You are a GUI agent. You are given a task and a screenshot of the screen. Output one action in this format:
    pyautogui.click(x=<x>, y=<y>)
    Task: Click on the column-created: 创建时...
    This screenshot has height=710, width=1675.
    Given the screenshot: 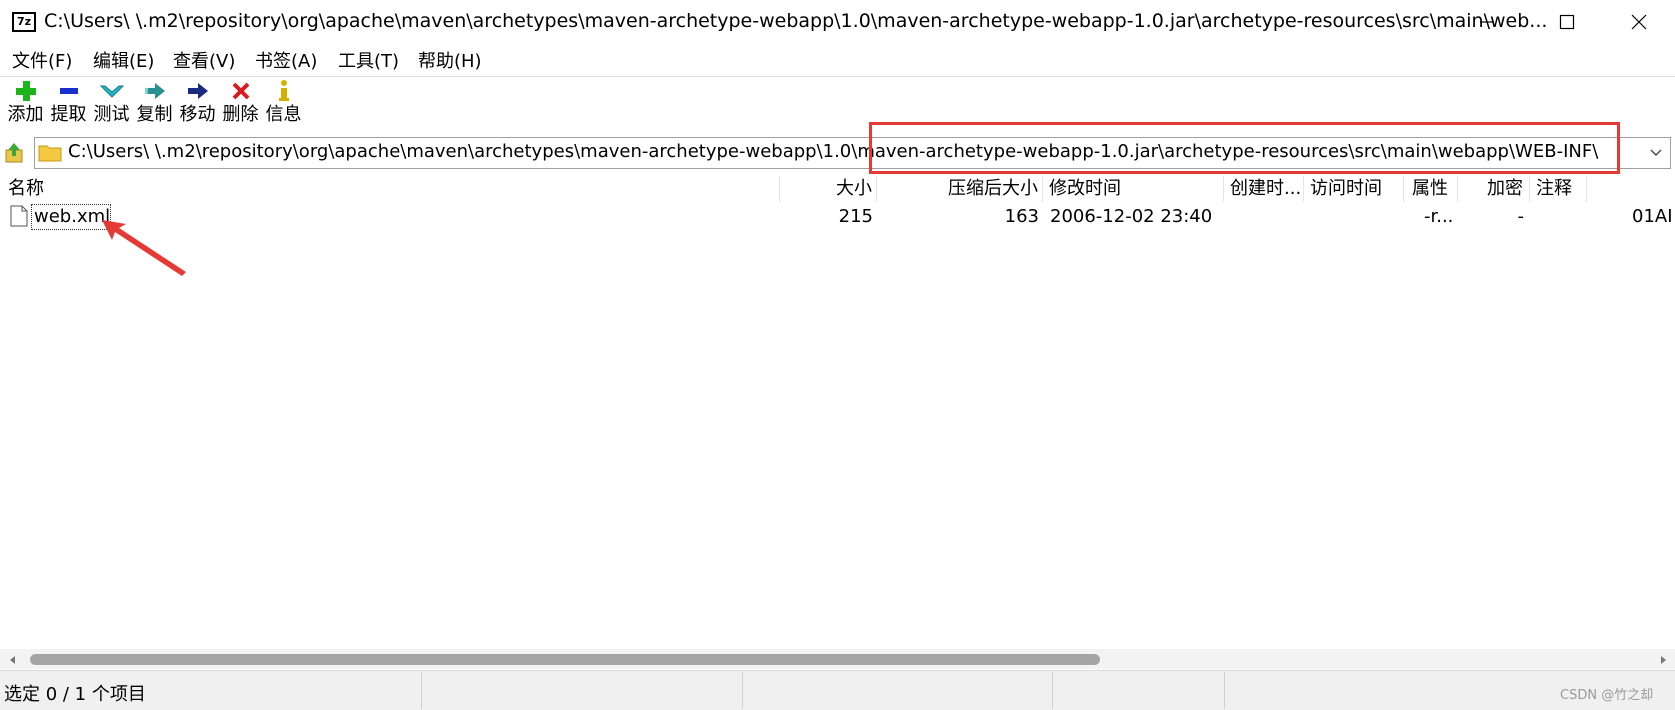 What is the action you would take?
    pyautogui.click(x=1264, y=189)
    